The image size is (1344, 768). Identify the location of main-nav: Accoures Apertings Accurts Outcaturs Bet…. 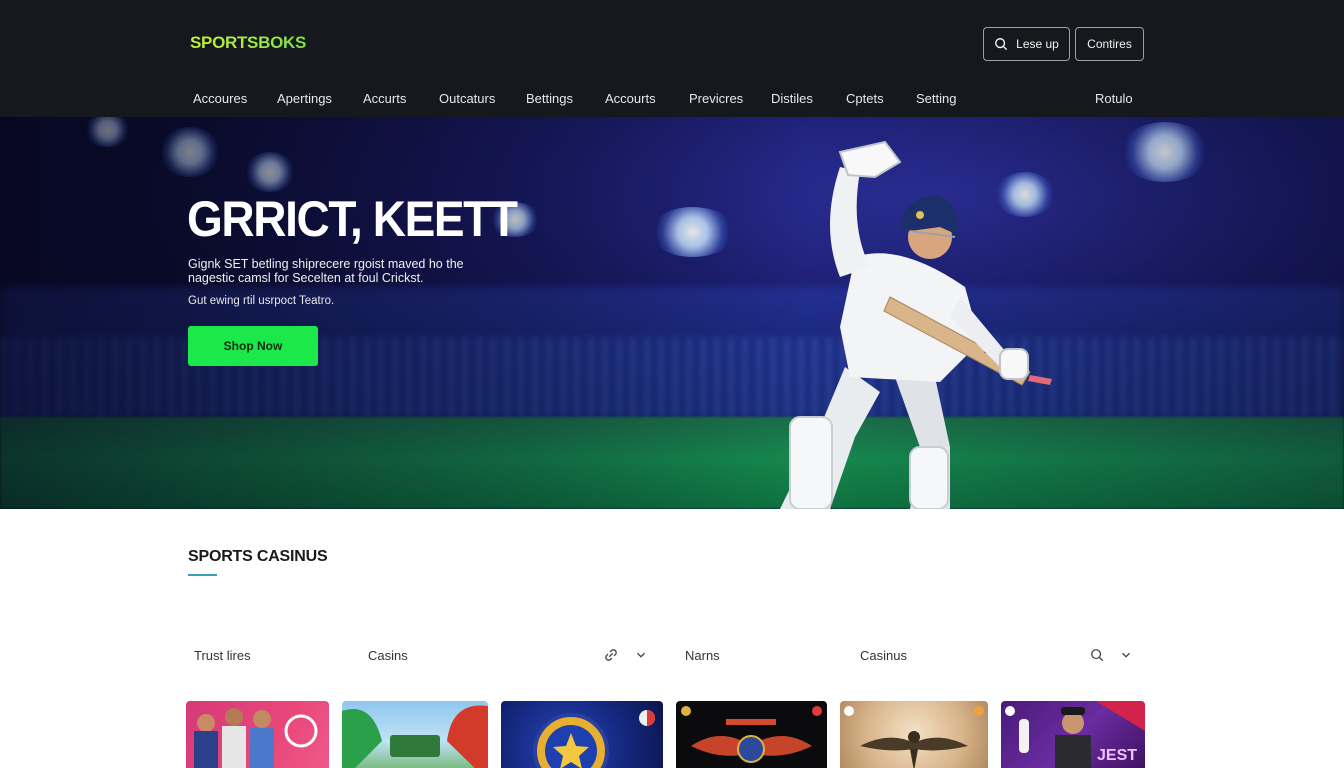
(672, 98).